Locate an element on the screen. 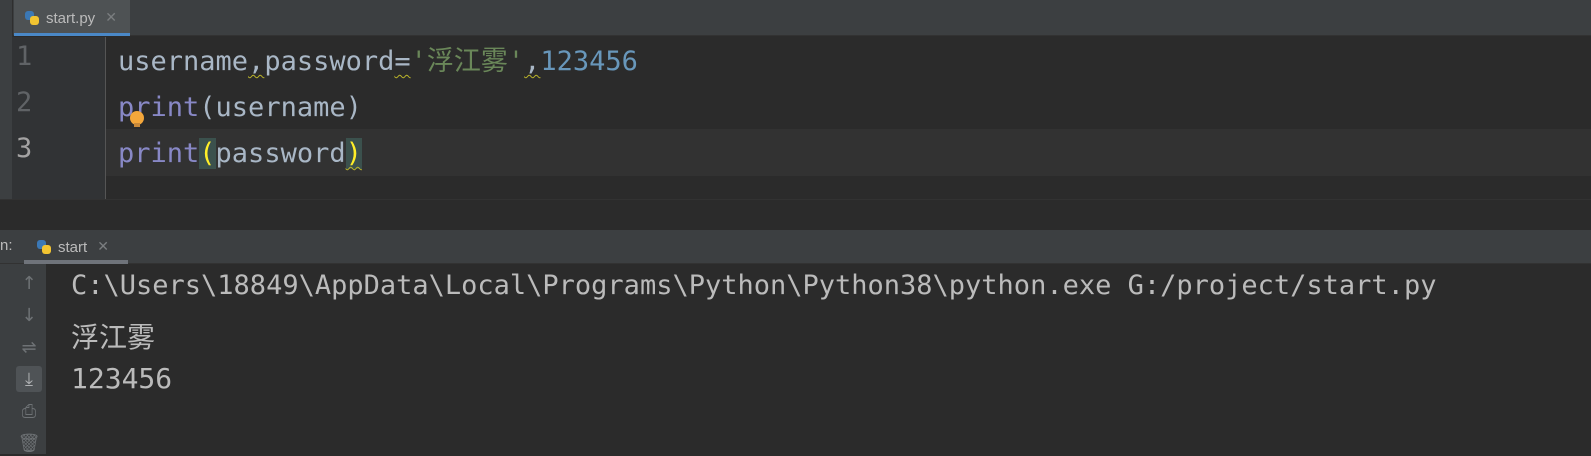 This screenshot has height=456, width=1591. run-toolbar: ↑ ↓ ⇌ ⤓ ⎙ 🗑 is located at coordinates (29, 359).